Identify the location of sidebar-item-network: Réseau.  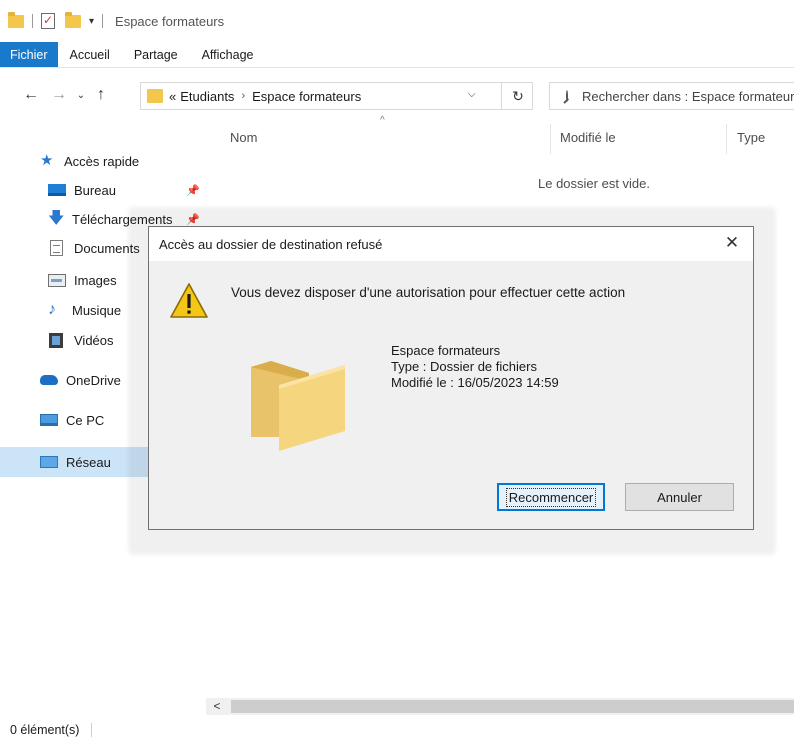
(75, 462).